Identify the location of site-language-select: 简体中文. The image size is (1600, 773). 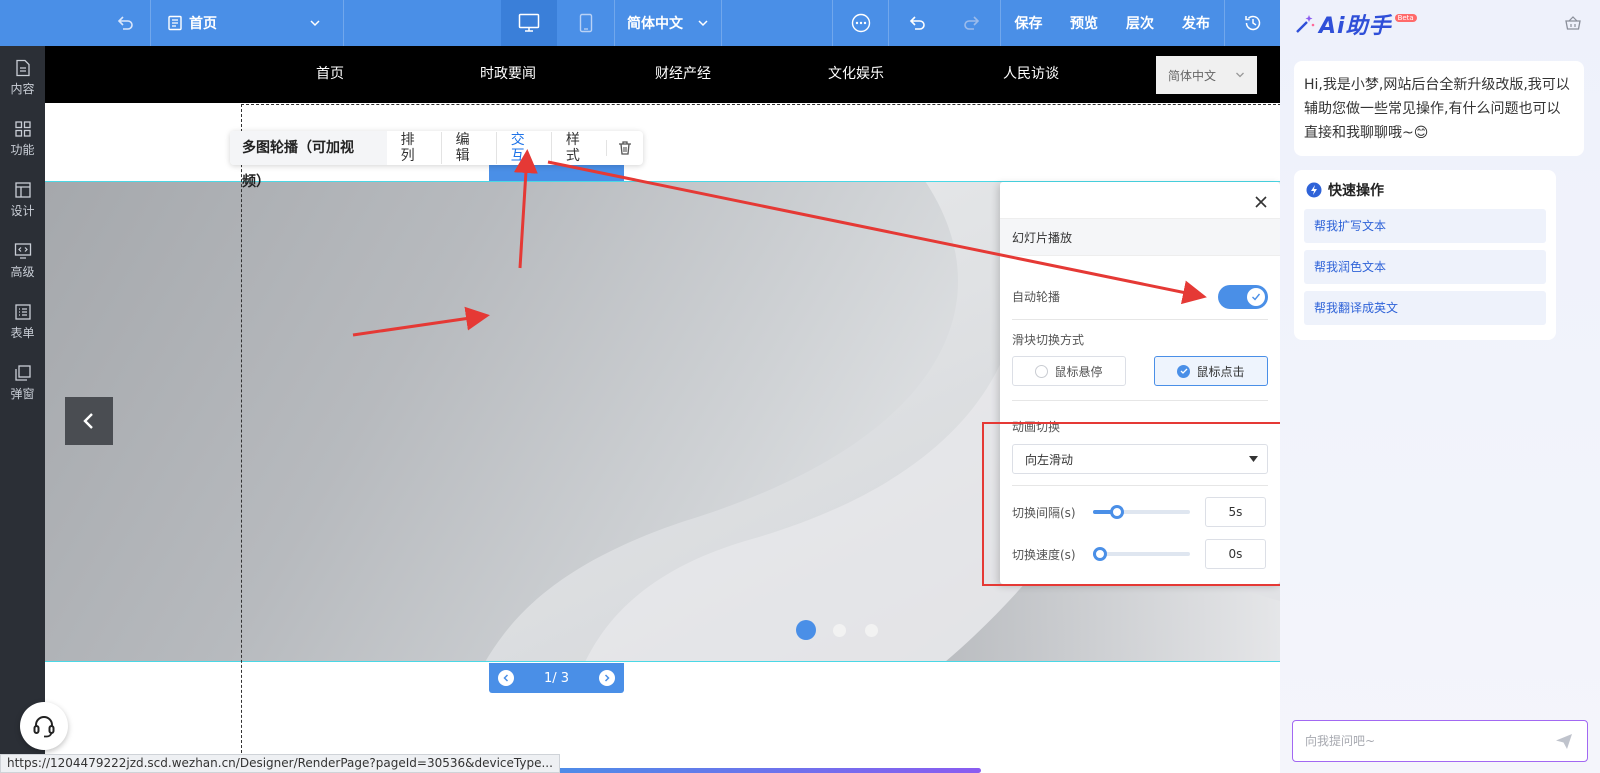
(1206, 75).